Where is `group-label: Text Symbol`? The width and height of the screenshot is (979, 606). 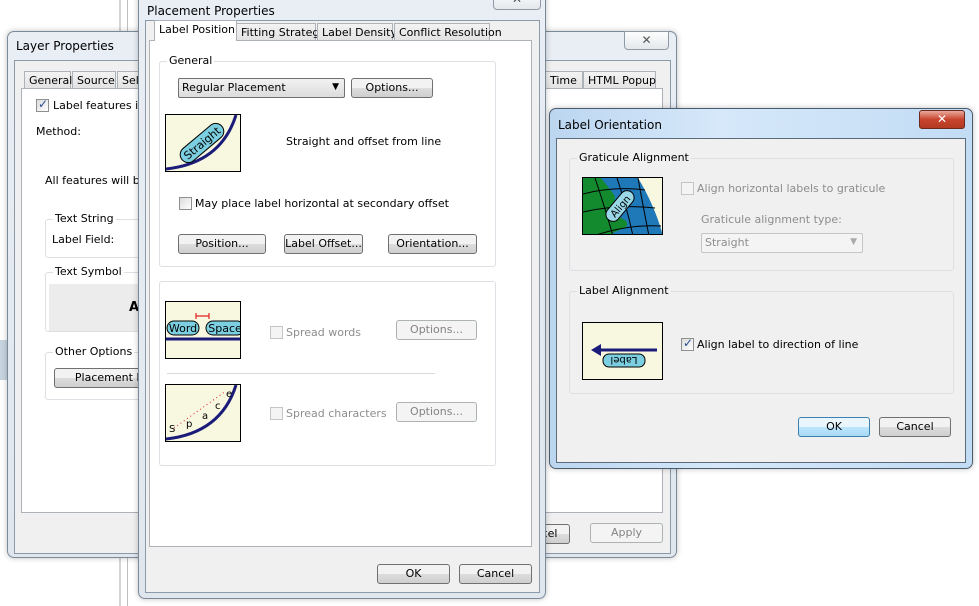 group-label: Text Symbol is located at coordinates (88, 271).